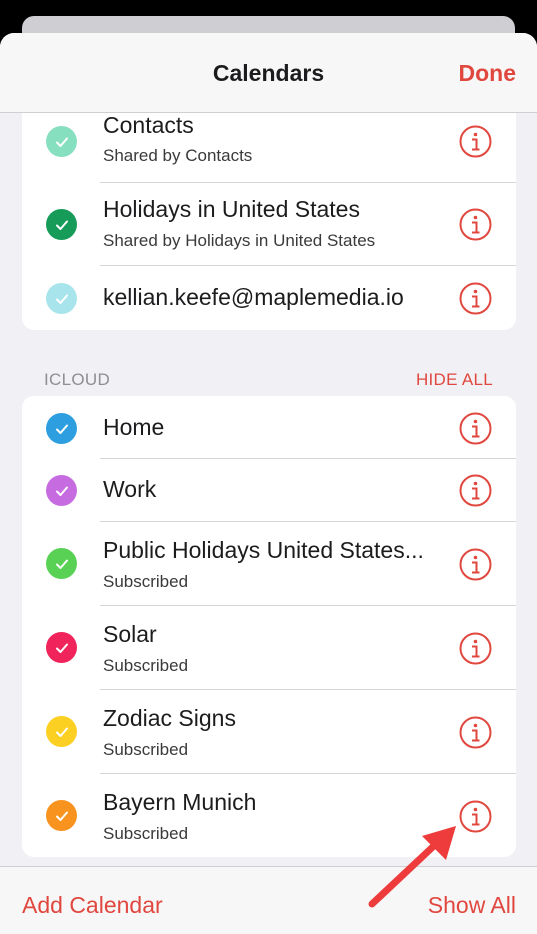 The width and height of the screenshot is (537, 934). Describe the element at coordinates (92, 905) in the screenshot. I see `add-calendar-button: Add Calendar` at that location.